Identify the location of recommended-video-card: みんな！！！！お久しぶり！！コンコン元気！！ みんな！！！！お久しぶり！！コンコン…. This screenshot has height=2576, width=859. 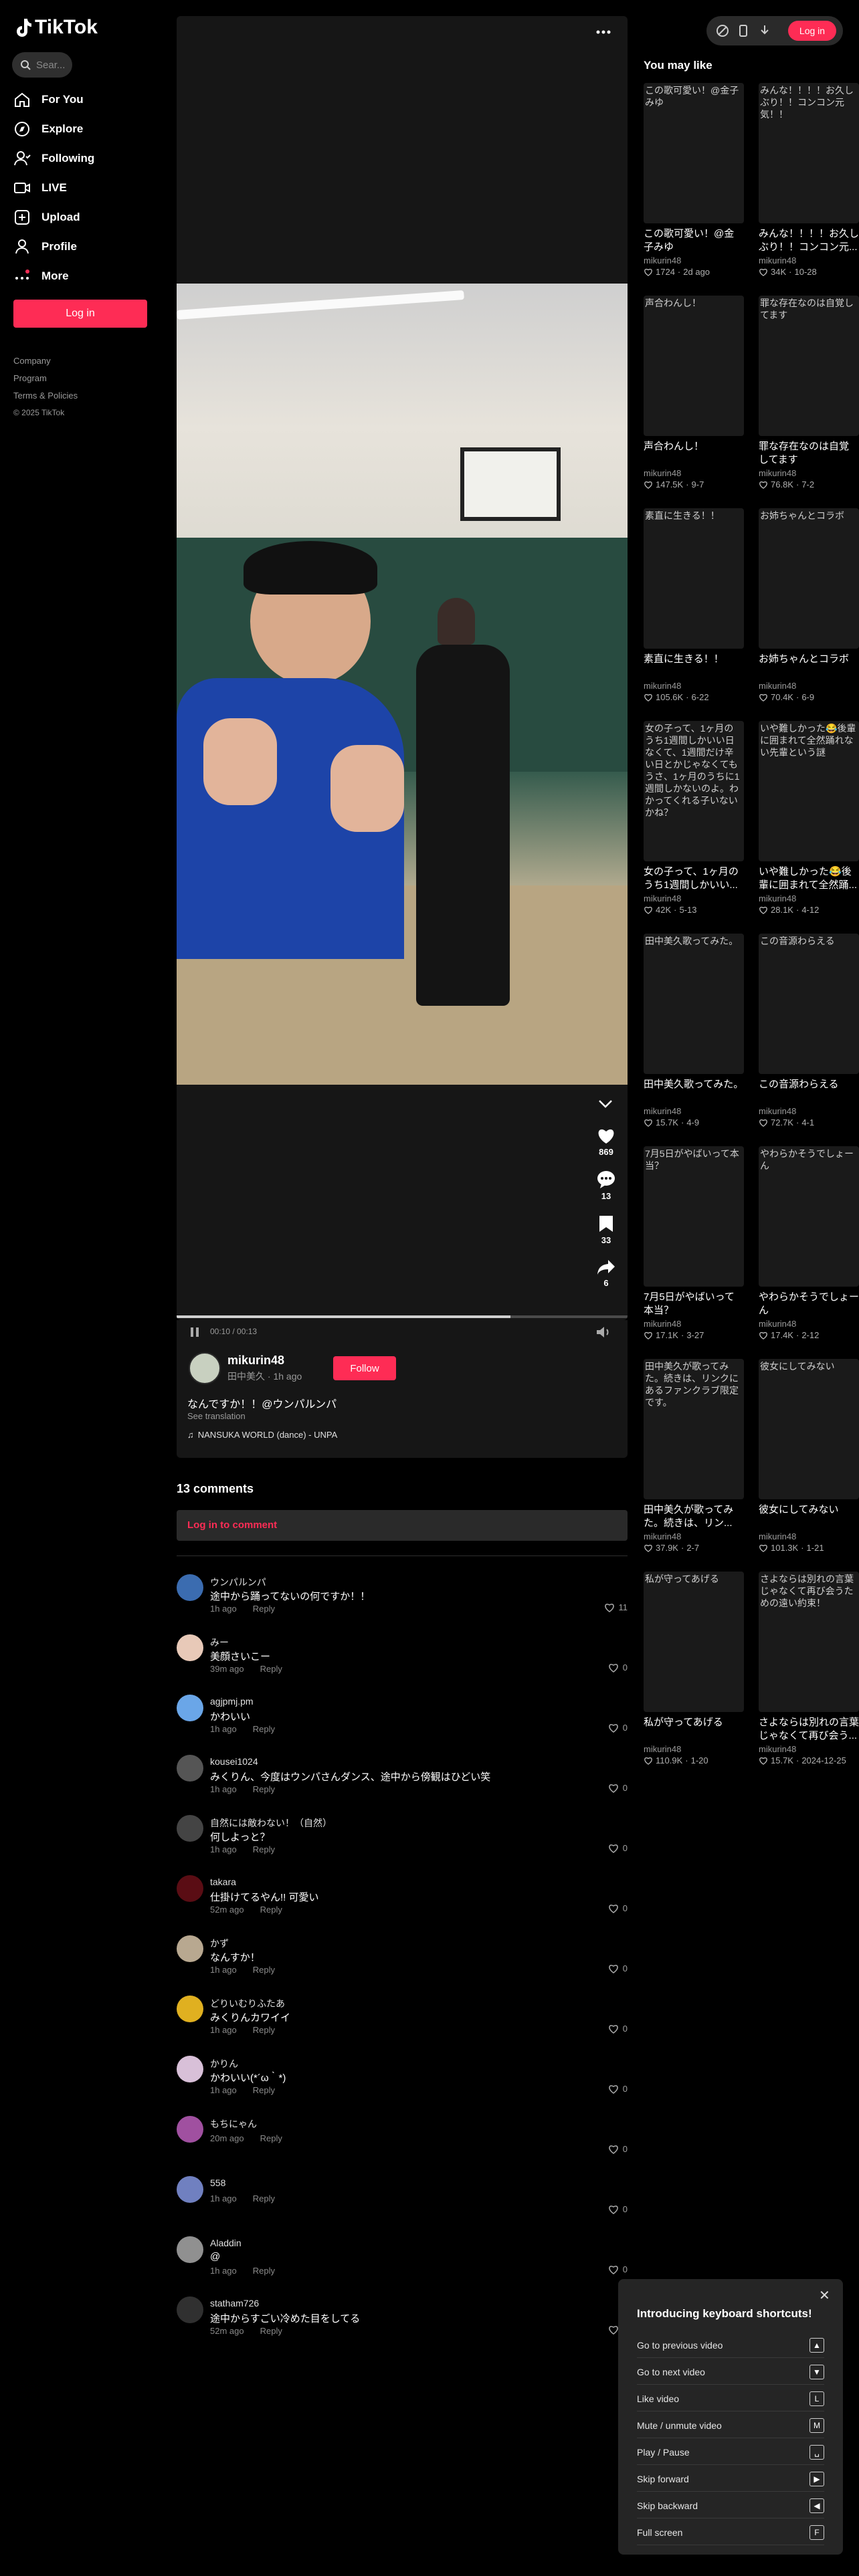
(809, 180).